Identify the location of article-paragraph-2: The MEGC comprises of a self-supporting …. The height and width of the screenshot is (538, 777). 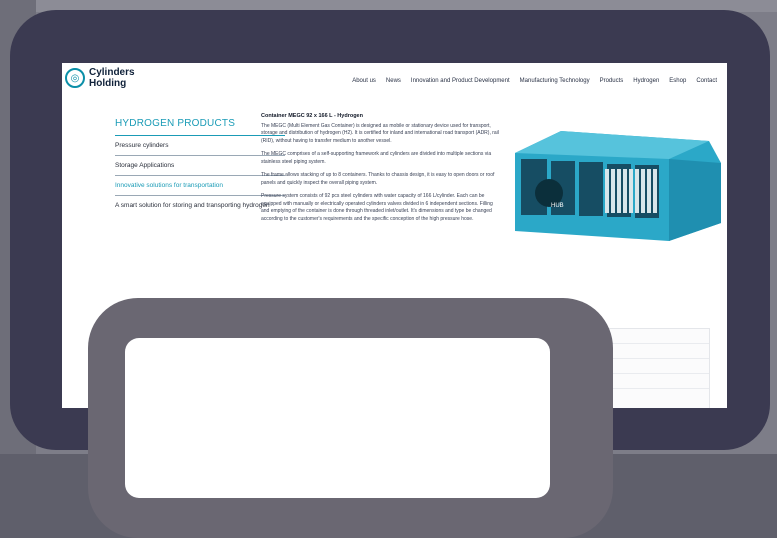
(376, 158).